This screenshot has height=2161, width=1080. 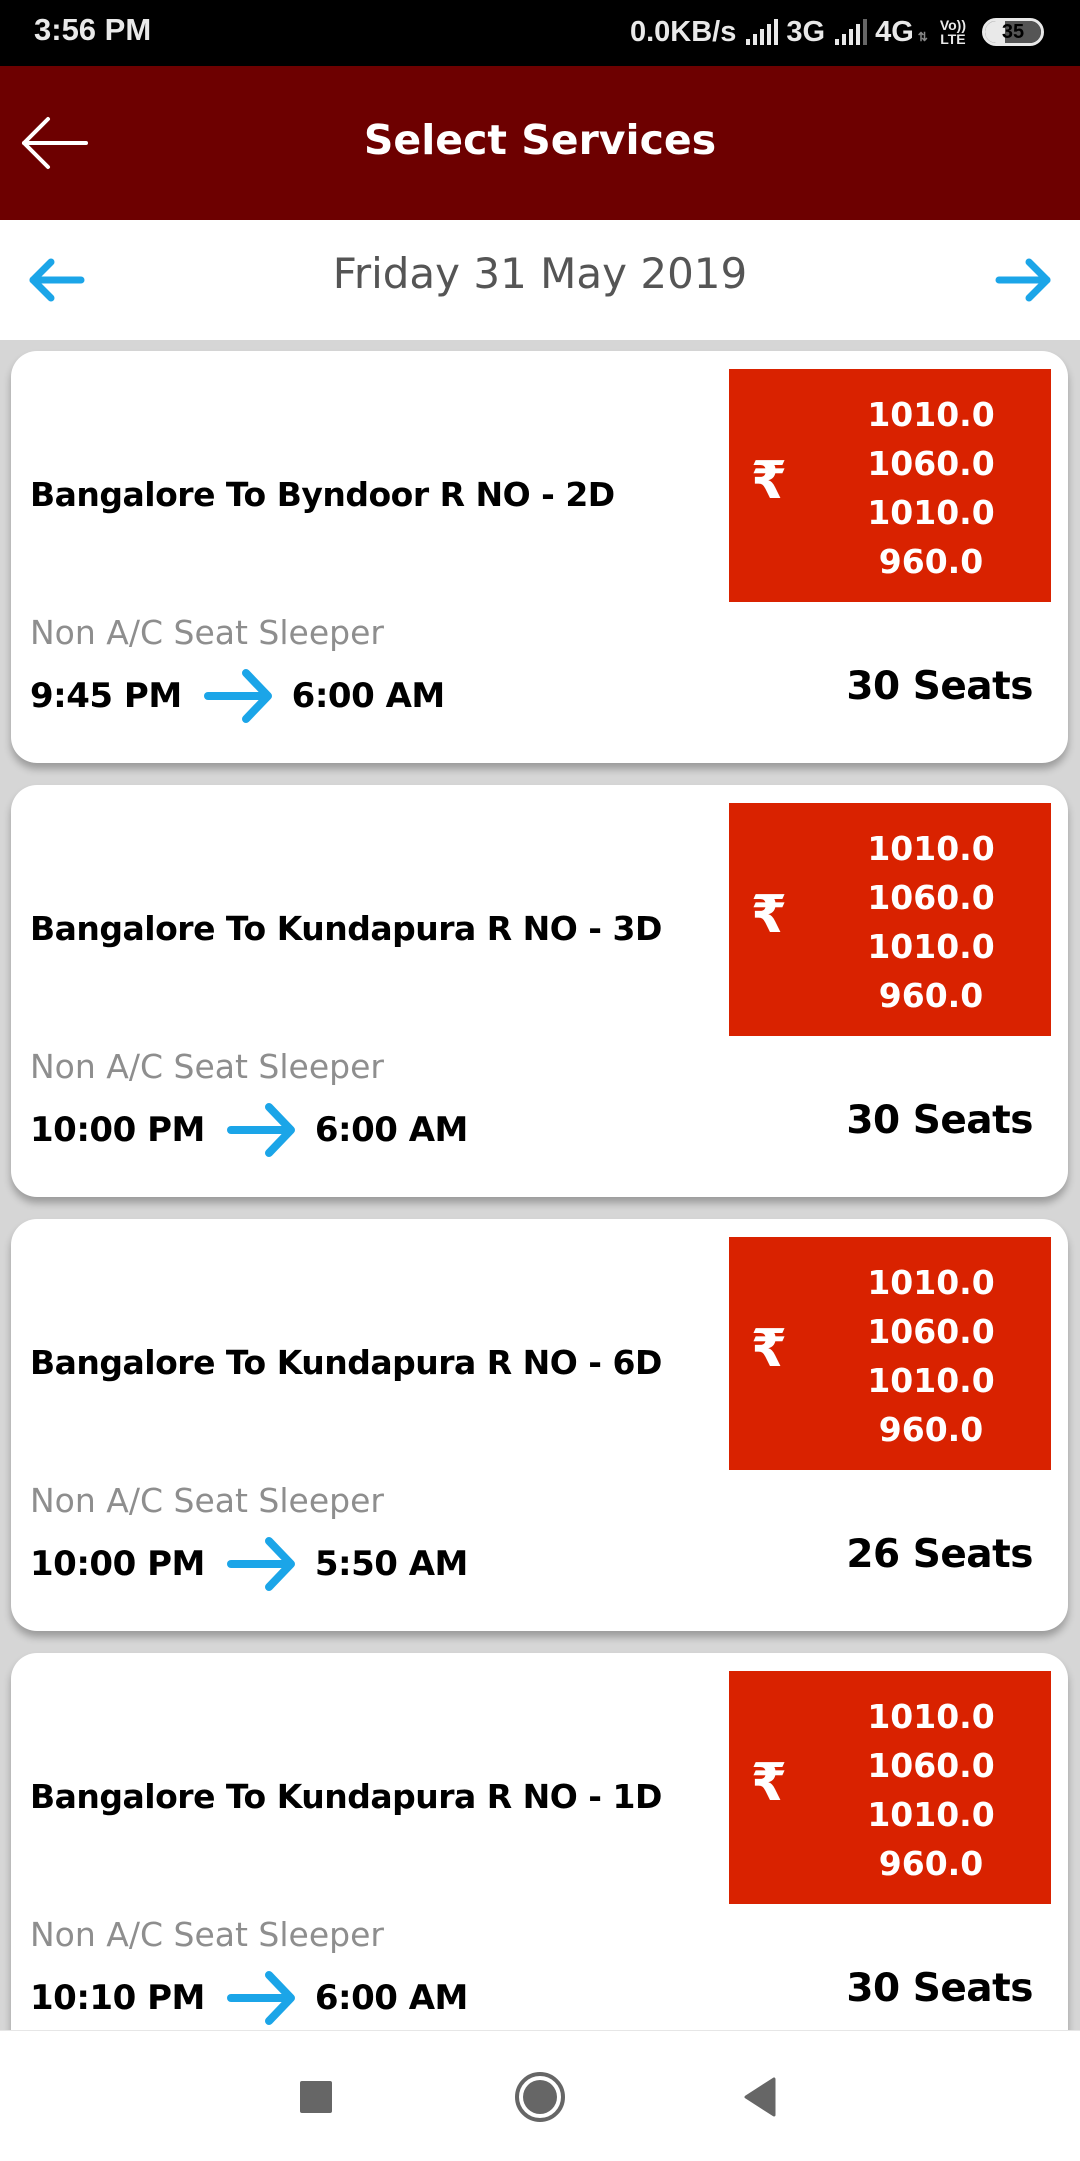 I want to click on journey-timing: 10:10 PM 6:00 AM, so click(x=249, y=1998).